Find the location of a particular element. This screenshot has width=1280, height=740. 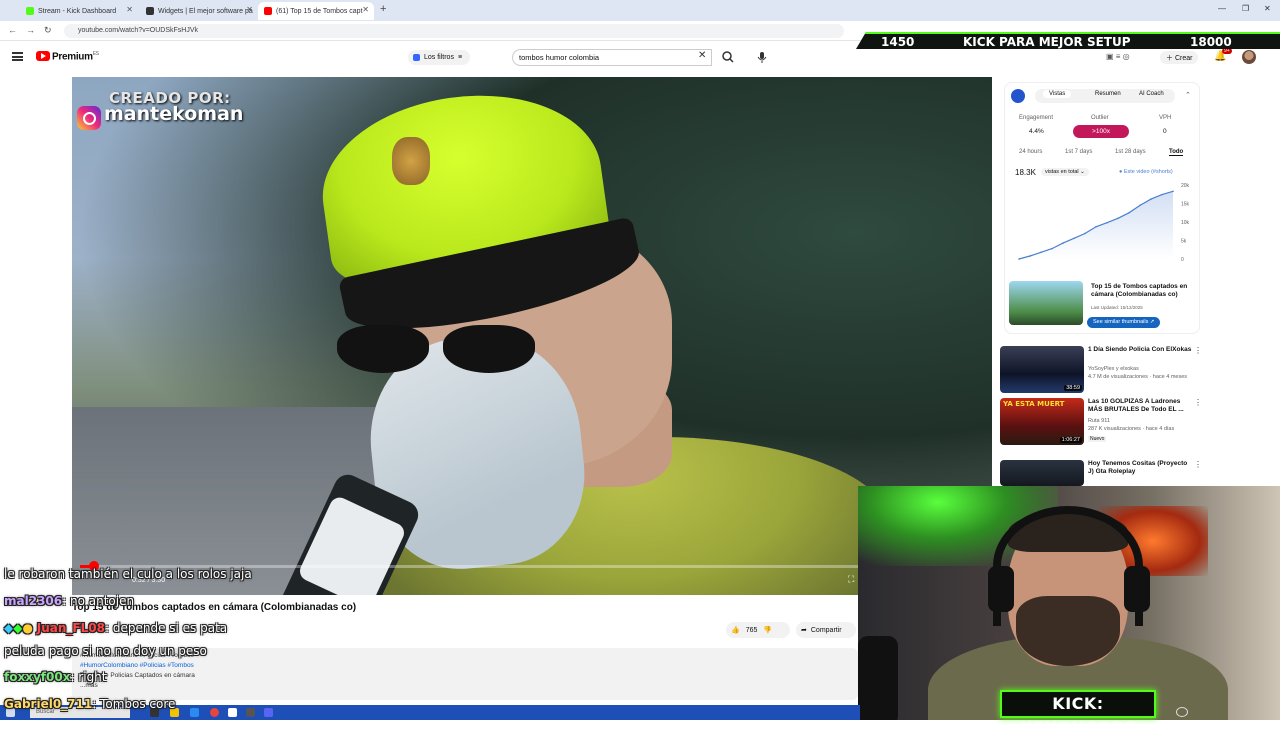

chat-username: foxxyf00x is located at coordinates (37, 677).